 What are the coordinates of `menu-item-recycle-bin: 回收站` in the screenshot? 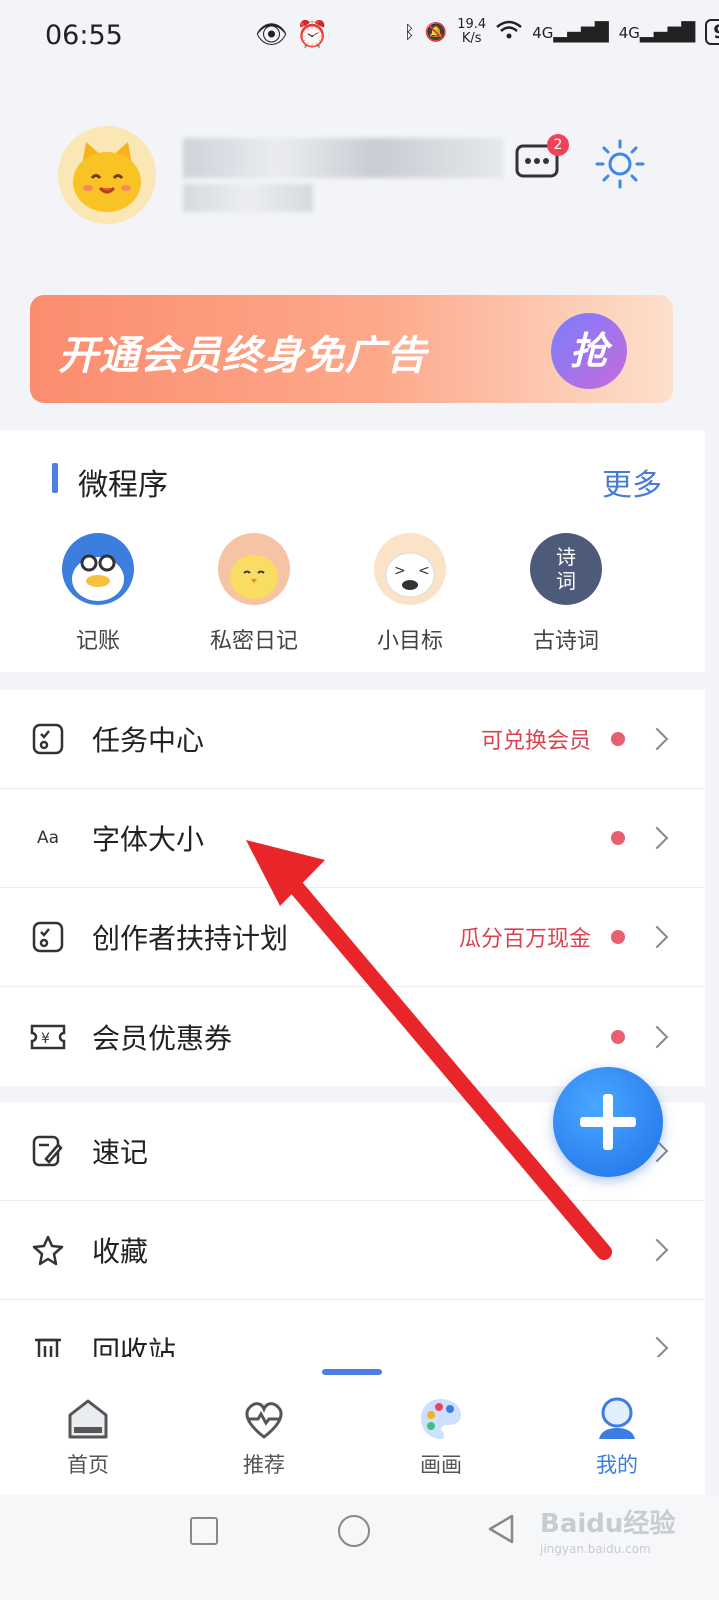 It's located at (352, 1328).